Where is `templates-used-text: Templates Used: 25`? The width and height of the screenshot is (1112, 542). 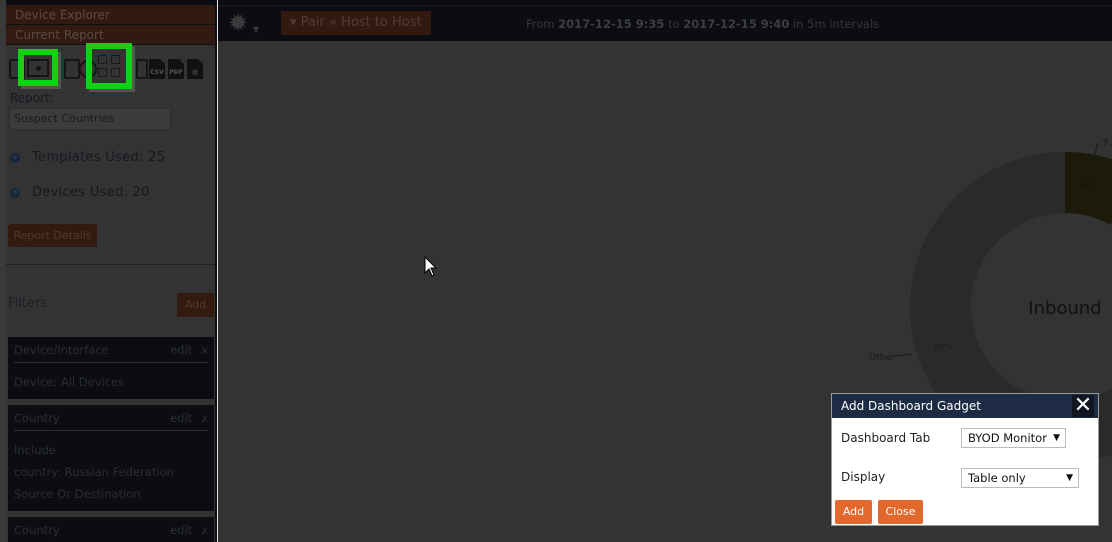 templates-used-text: Templates Used: 25 is located at coordinates (99, 157).